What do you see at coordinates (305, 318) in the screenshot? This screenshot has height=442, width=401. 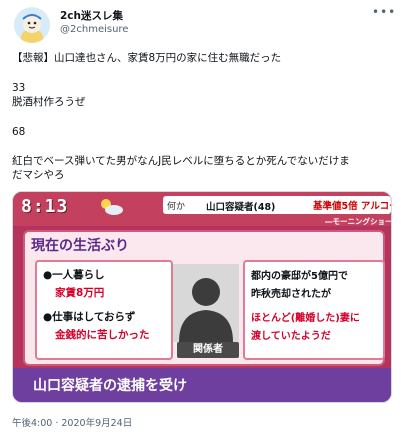 I see `right-box-line-3: ほとんど(離婚した)妻に` at bounding box center [305, 318].